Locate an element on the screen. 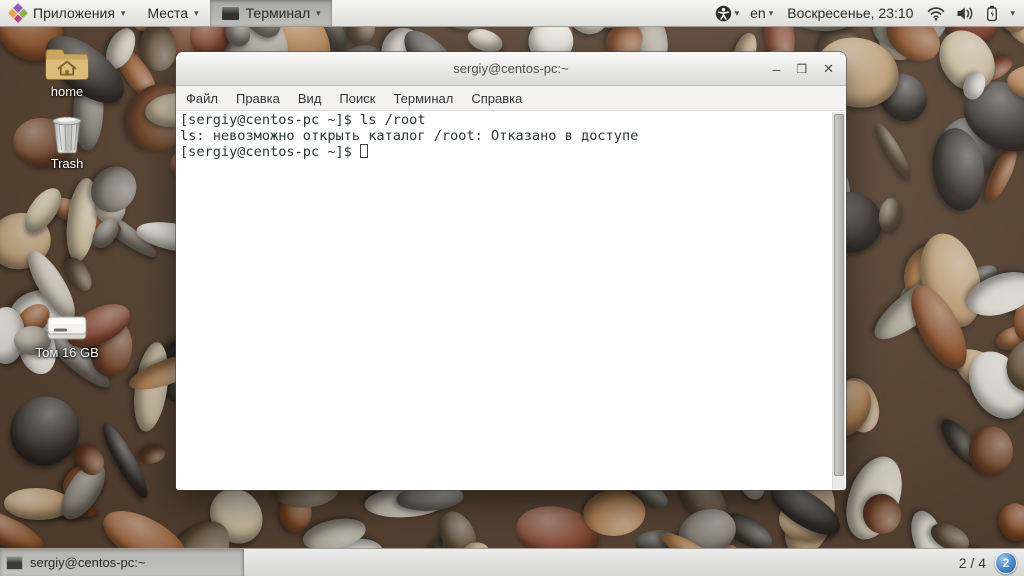 The height and width of the screenshot is (576, 1024). drive-icon is located at coordinates (67, 328).